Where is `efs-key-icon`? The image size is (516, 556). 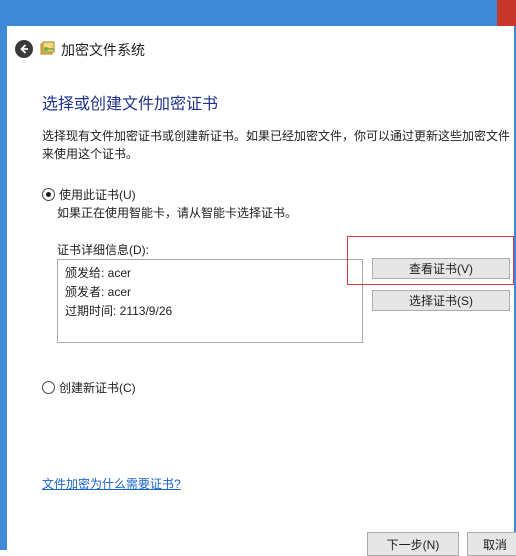 efs-key-icon is located at coordinates (47, 48).